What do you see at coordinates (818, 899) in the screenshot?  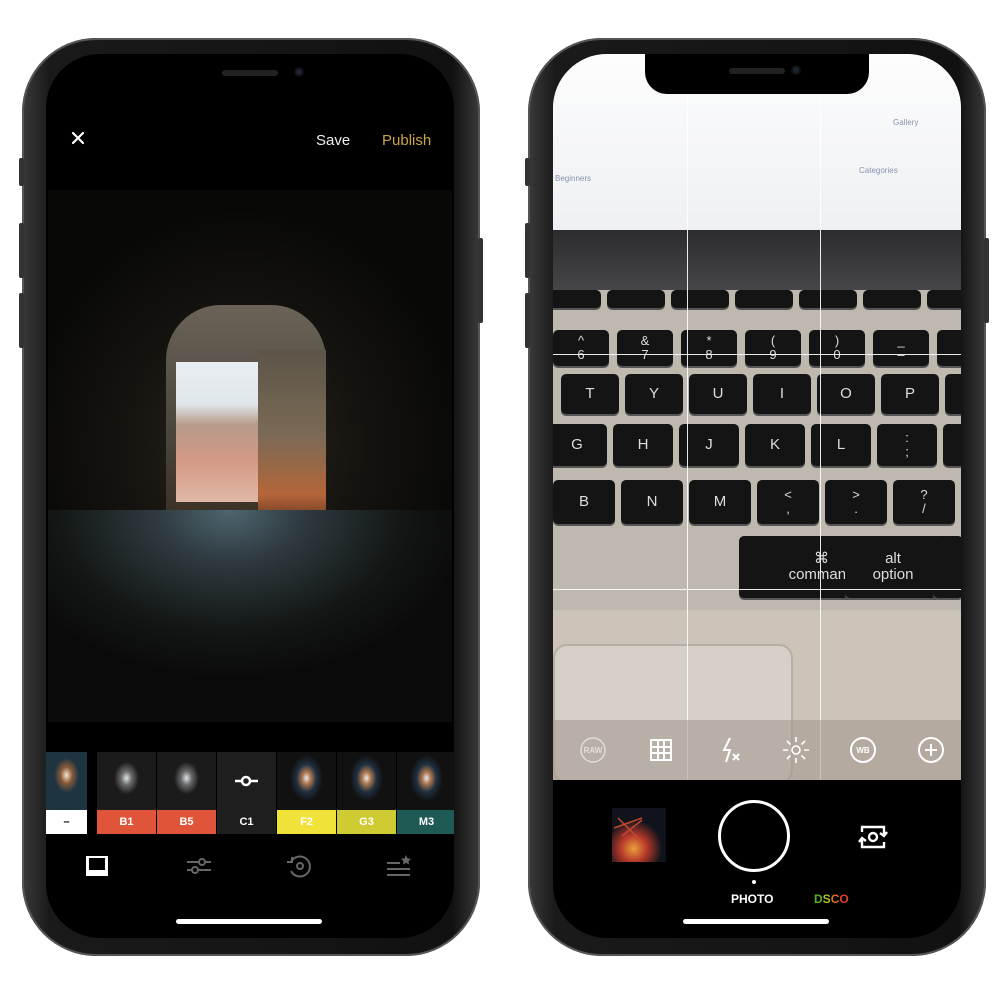 I see `dsco-letter: D` at bounding box center [818, 899].